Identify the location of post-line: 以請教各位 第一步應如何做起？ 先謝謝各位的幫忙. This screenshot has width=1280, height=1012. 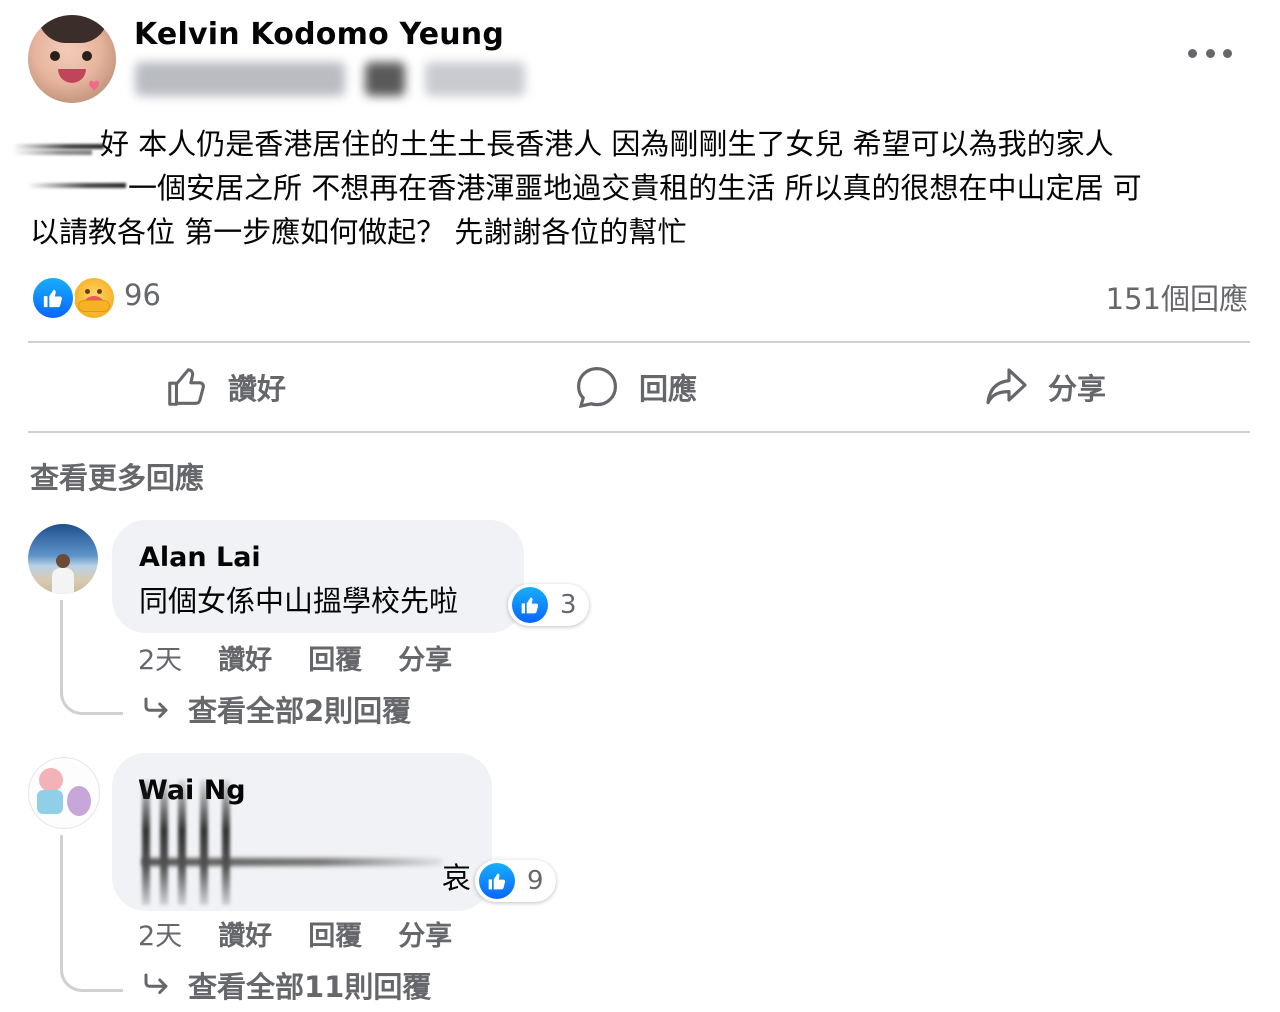
(358, 232).